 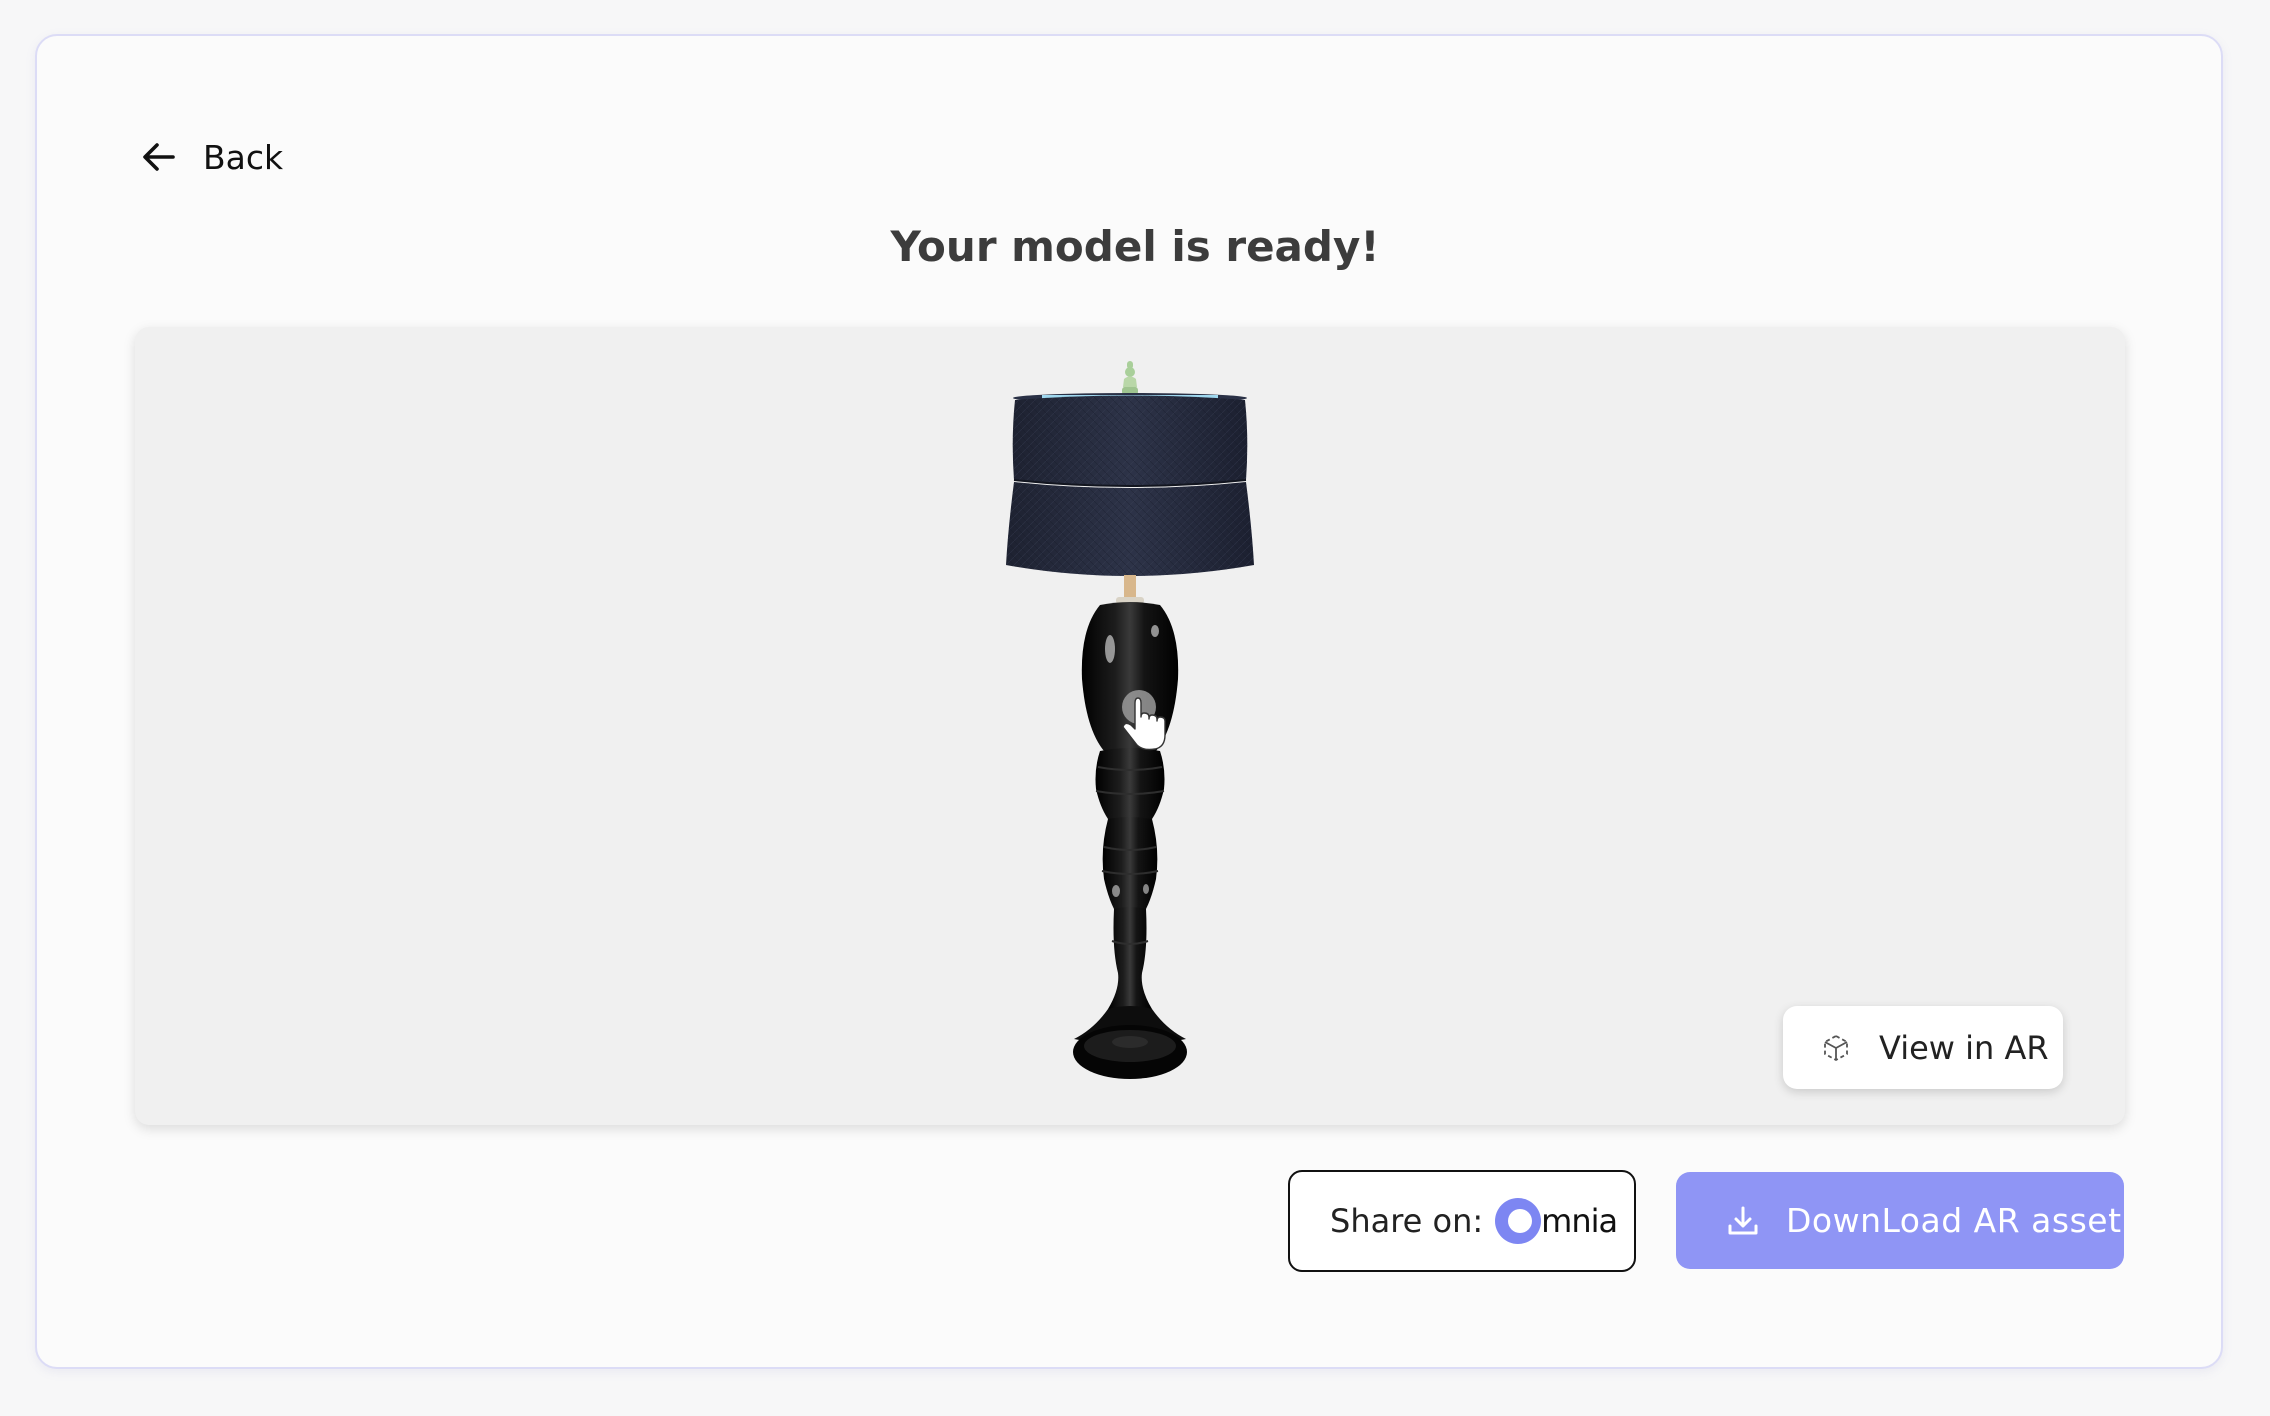 I want to click on view-in-ar-button: View in AR, so click(x=1923, y=1047).